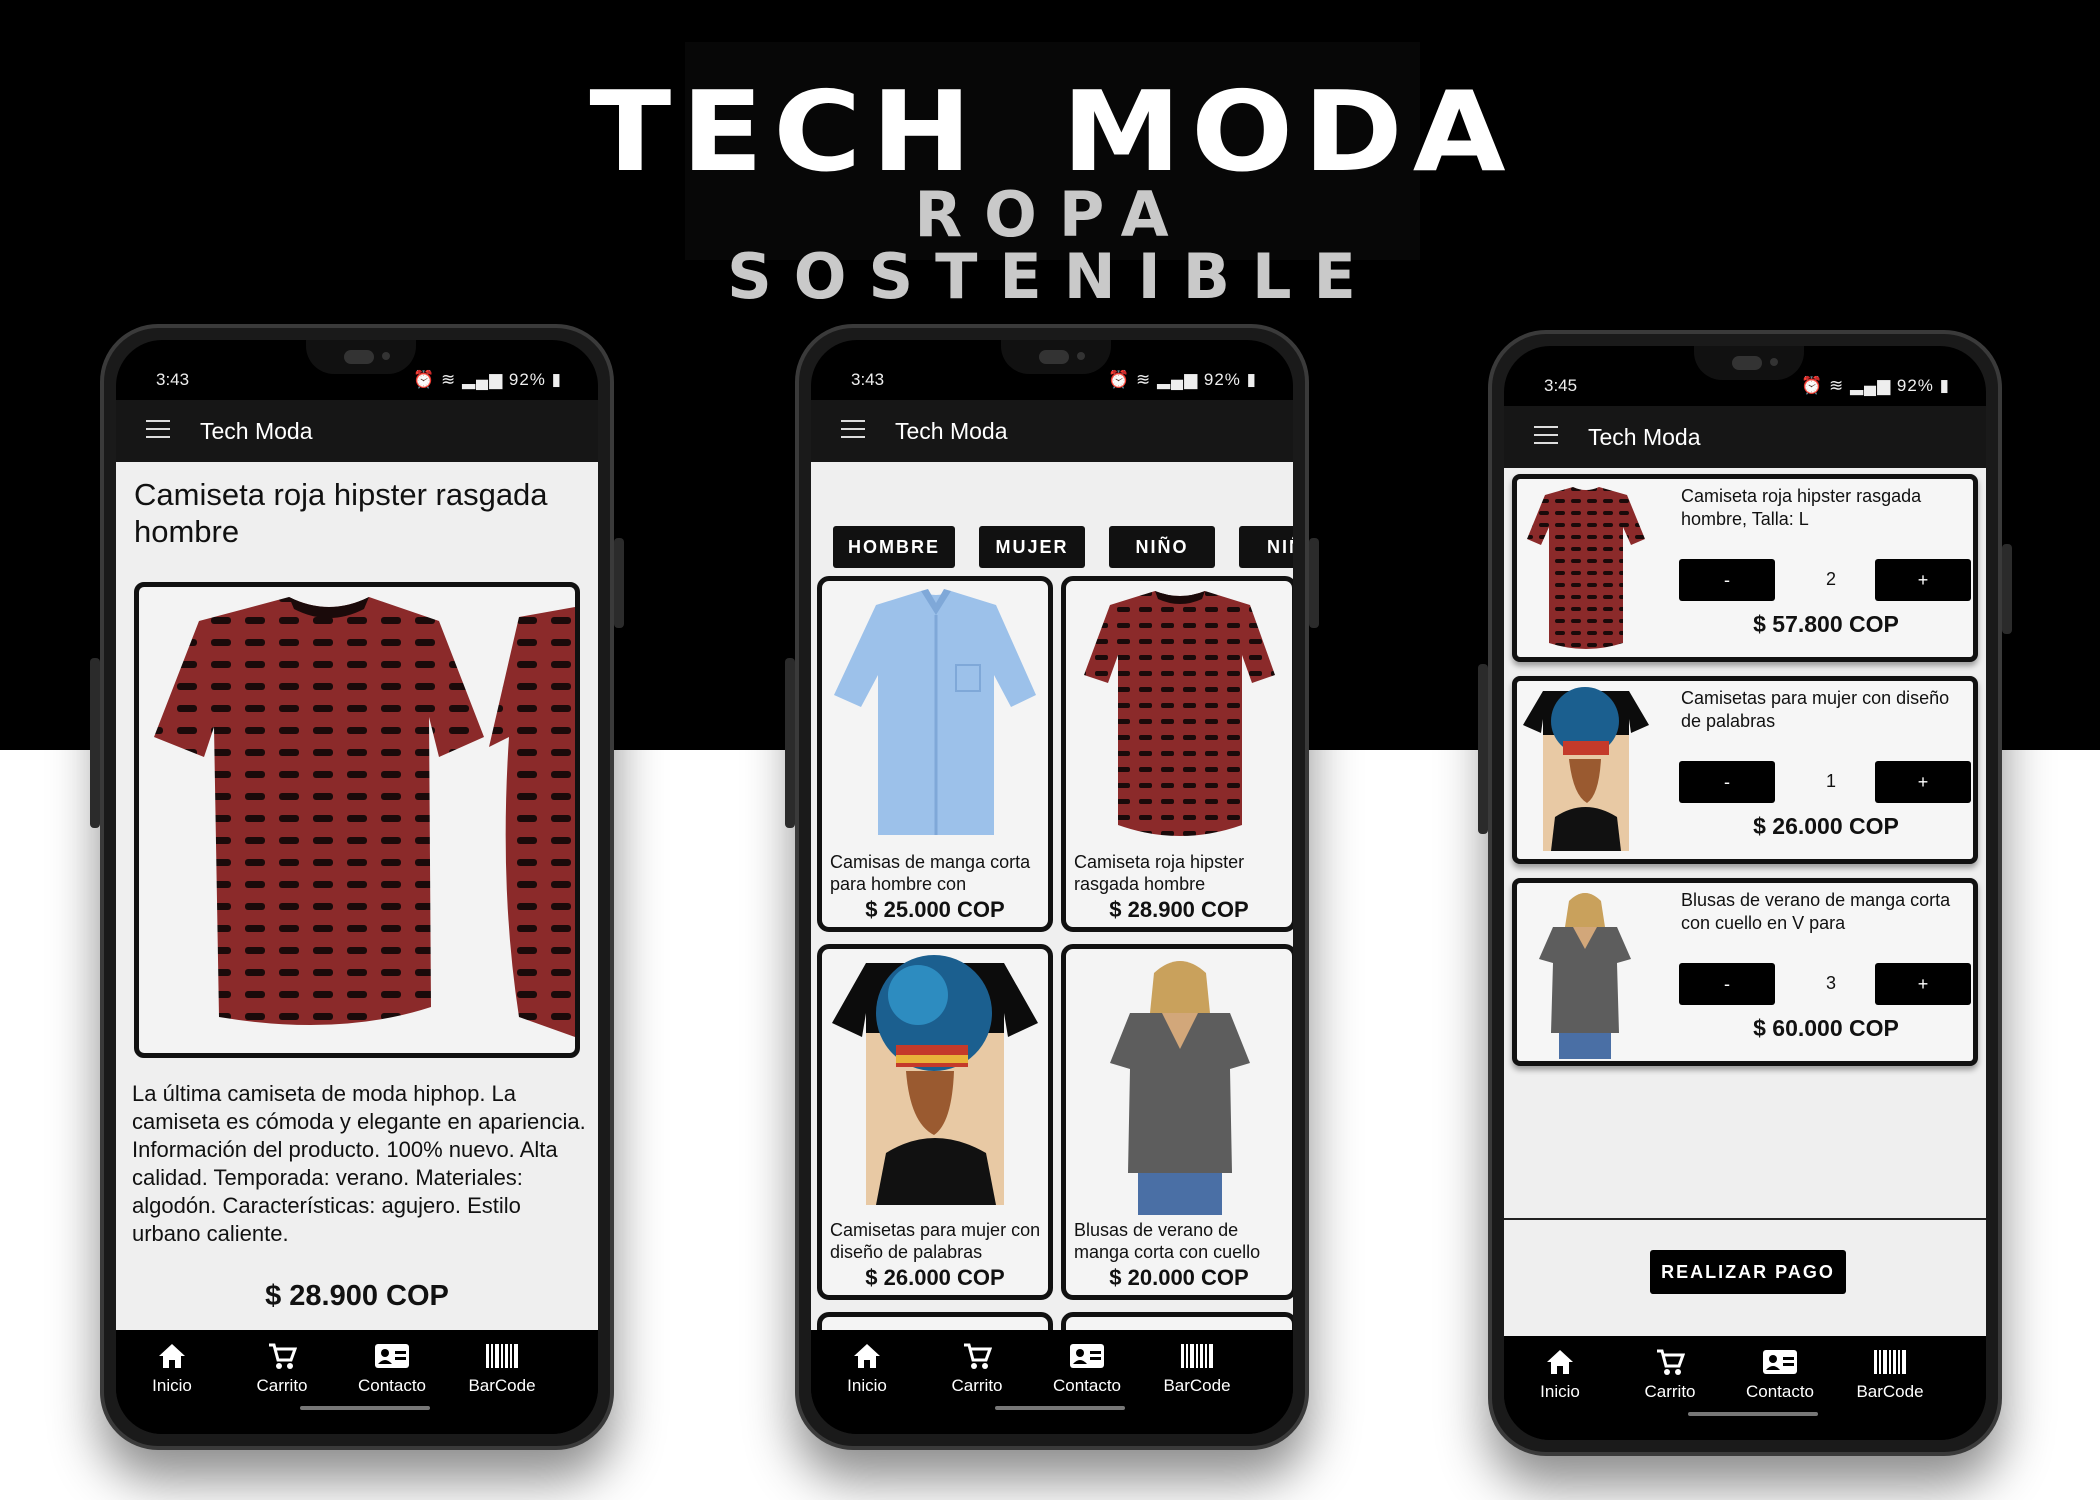 This screenshot has width=2100, height=1500. I want to click on item-quantity: 3, so click(1830, 983).